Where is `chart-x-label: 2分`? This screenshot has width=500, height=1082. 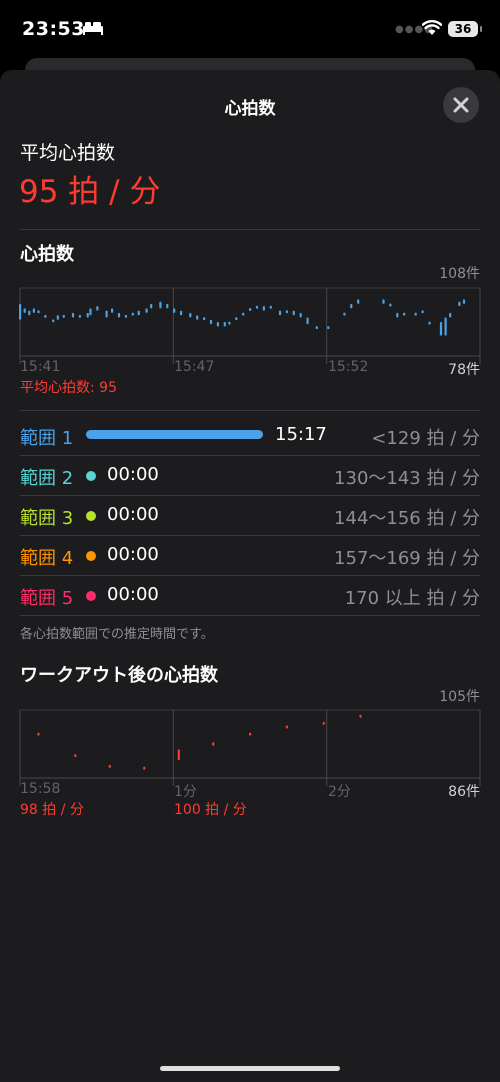
chart-x-label: 2分 is located at coordinates (339, 792).